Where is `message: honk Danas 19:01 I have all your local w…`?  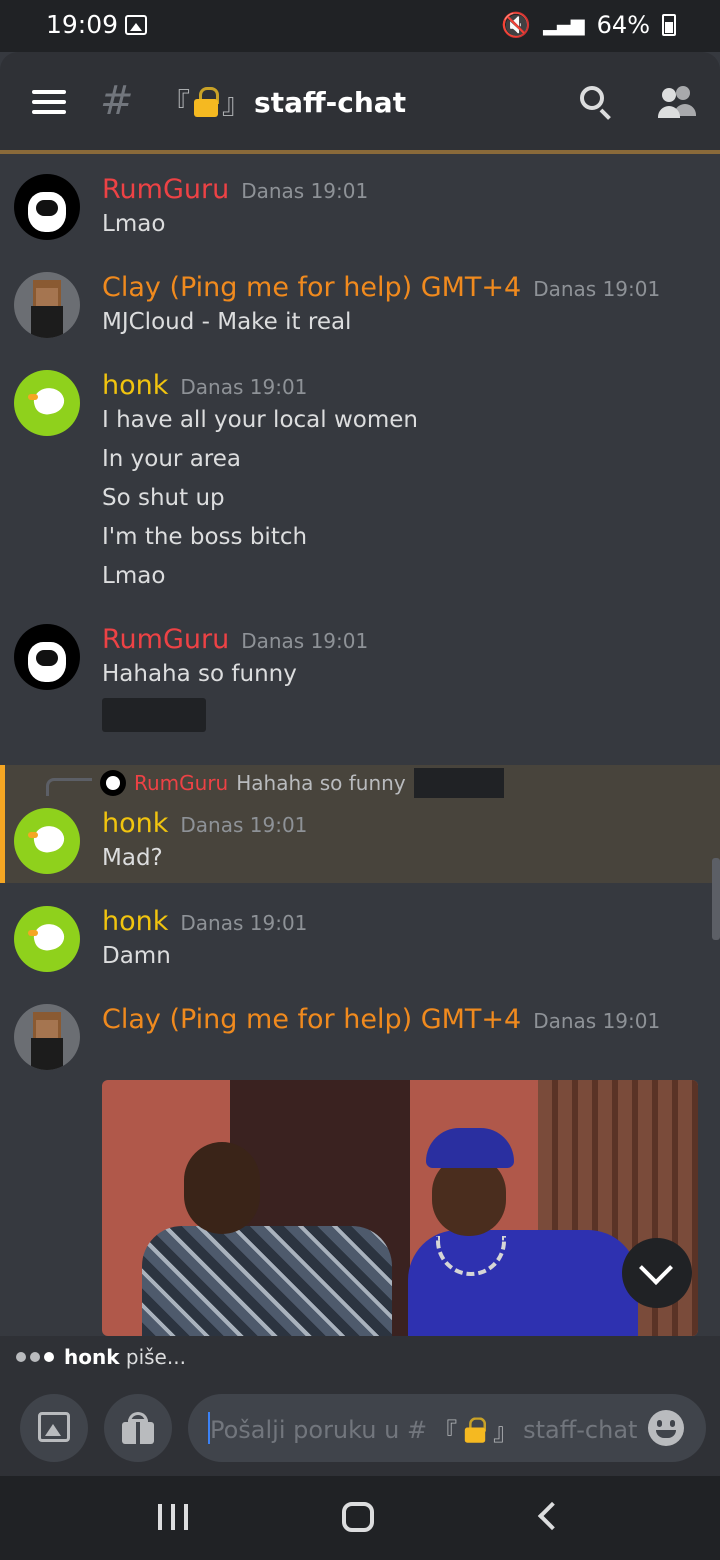
message: honk Danas 19:01 I have all your local w… is located at coordinates (360, 483).